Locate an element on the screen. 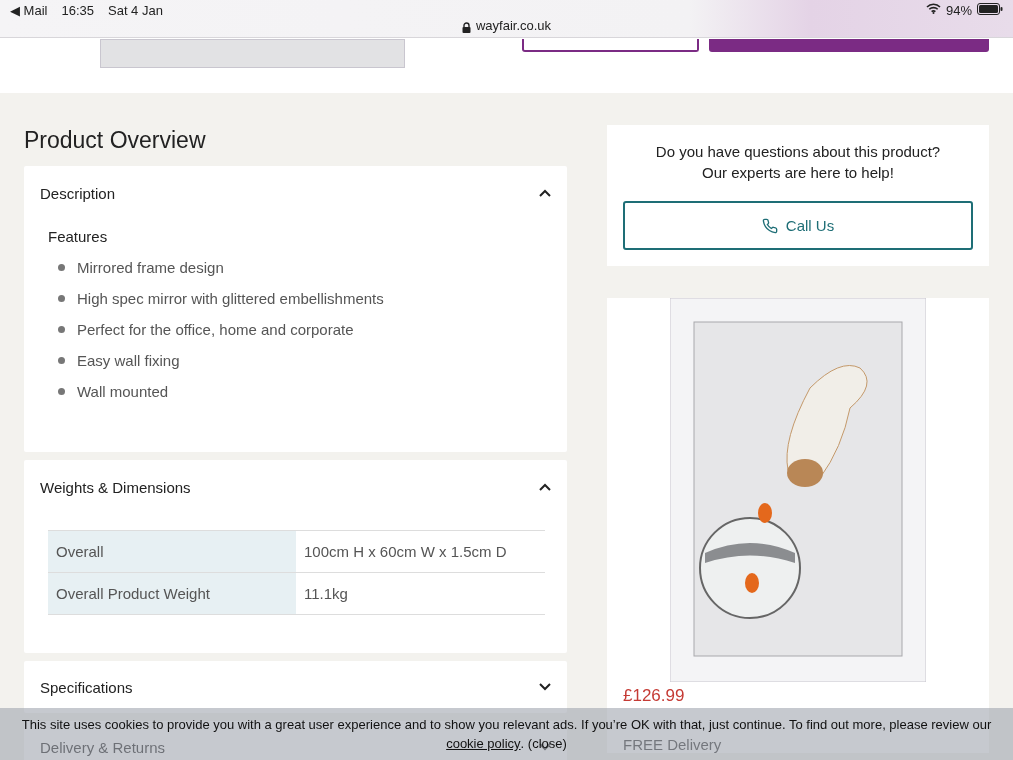 This screenshot has height=760, width=1013. feature-item: Mirrored frame design is located at coordinates (150, 267).